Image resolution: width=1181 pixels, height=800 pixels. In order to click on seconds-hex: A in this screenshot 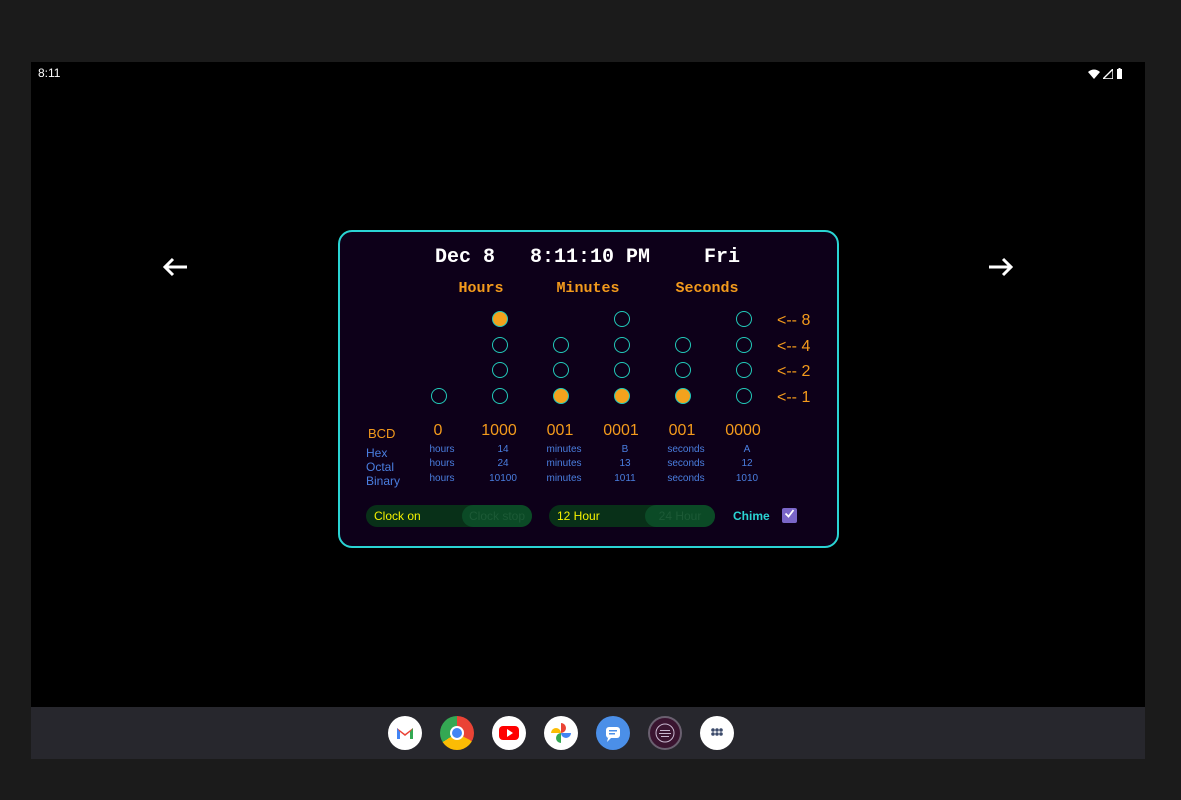, I will do `click(747, 449)`.